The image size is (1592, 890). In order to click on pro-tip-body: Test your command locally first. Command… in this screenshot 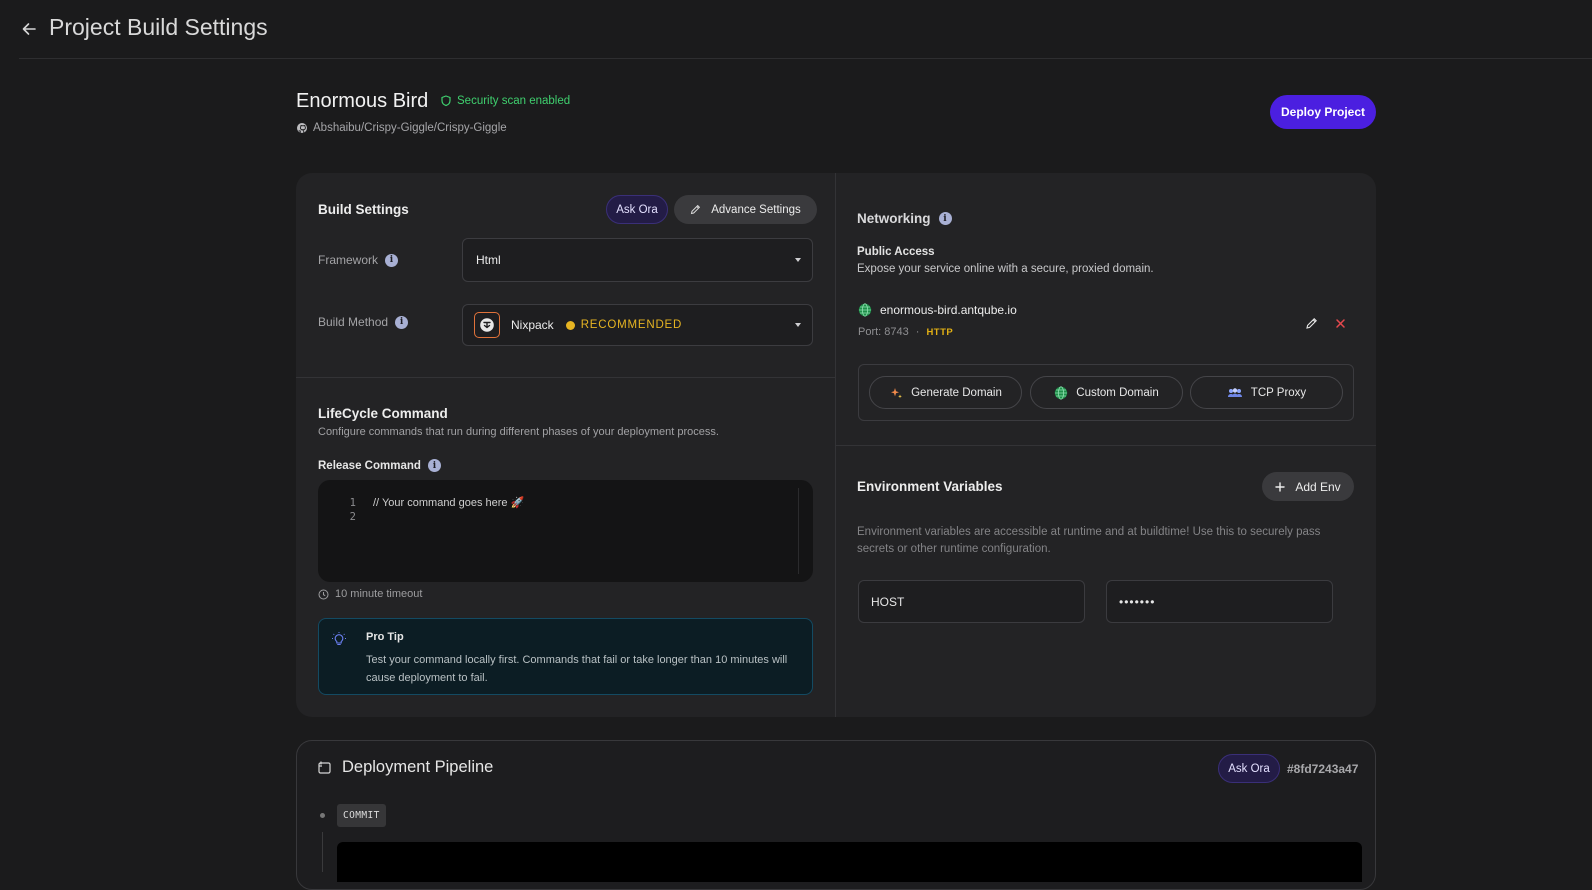, I will do `click(577, 669)`.